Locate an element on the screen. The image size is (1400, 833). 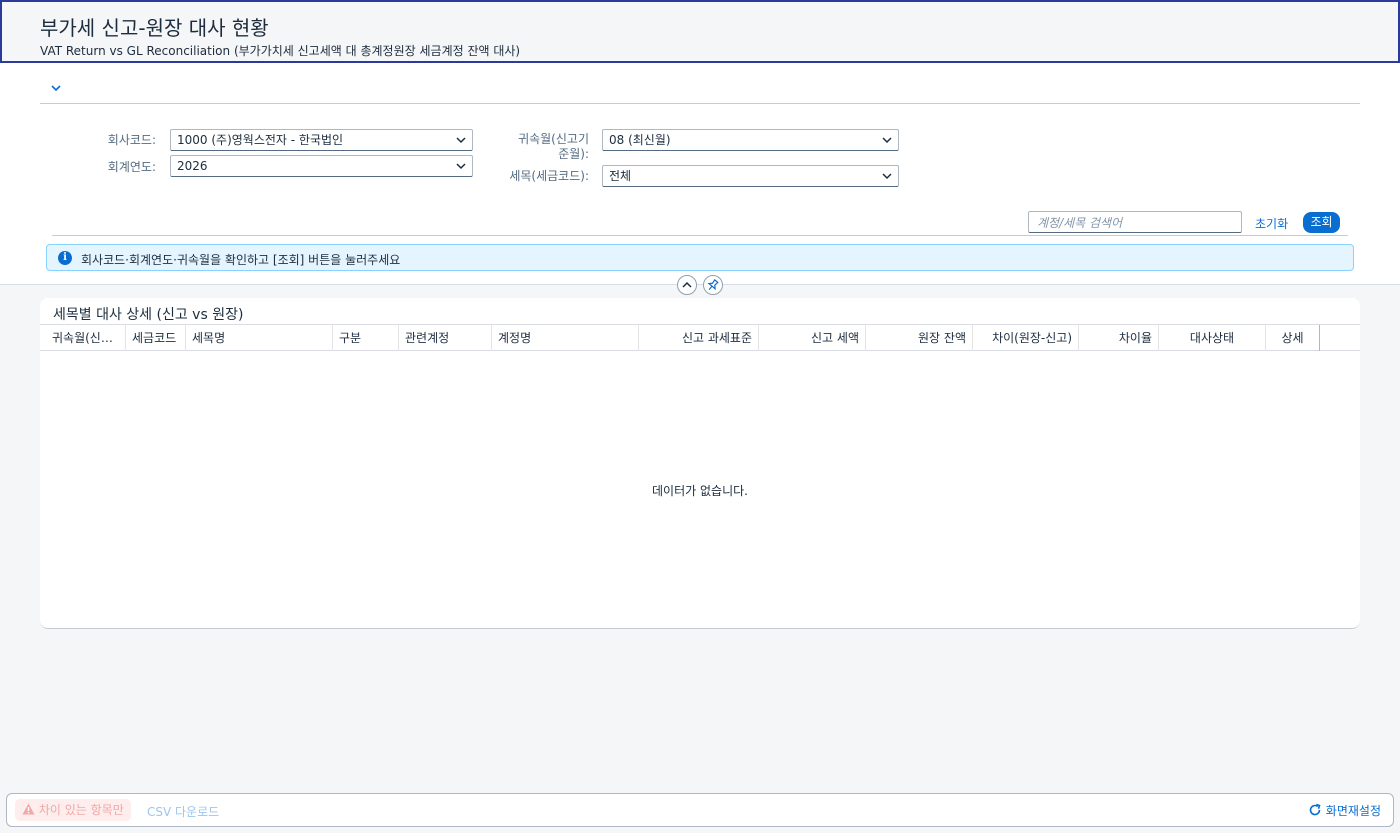
fiscal-year-label: 회계연도: is located at coordinates (131, 167).